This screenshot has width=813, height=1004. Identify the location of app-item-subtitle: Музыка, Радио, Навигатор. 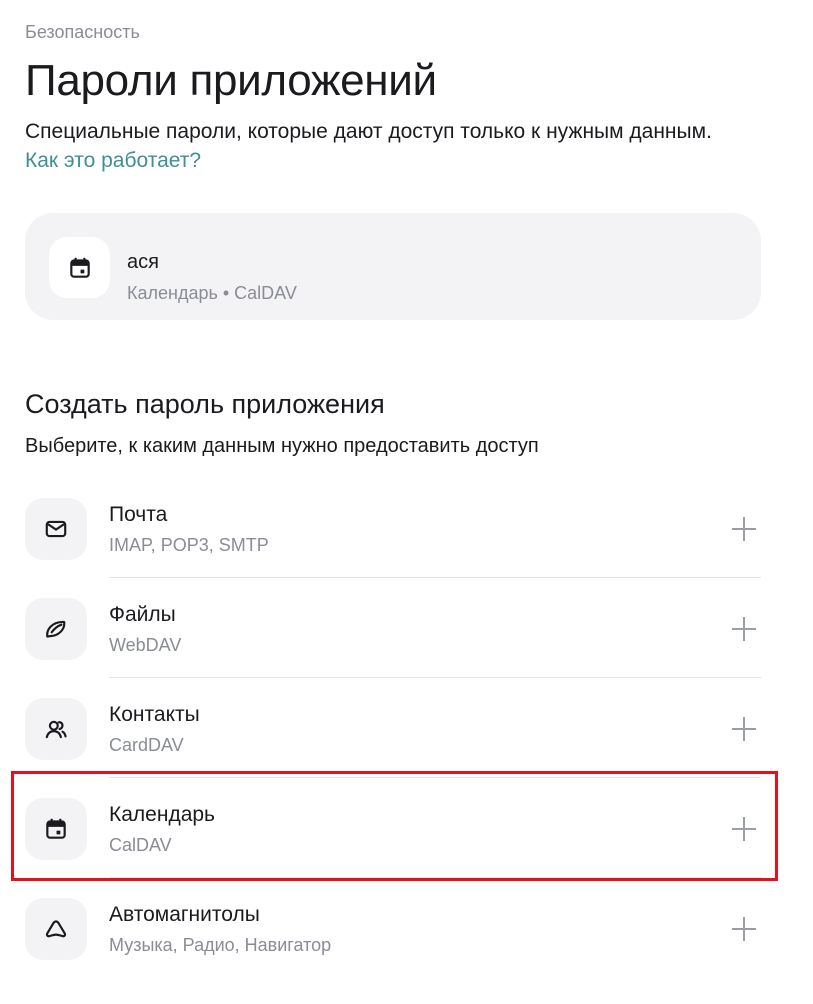
(220, 945).